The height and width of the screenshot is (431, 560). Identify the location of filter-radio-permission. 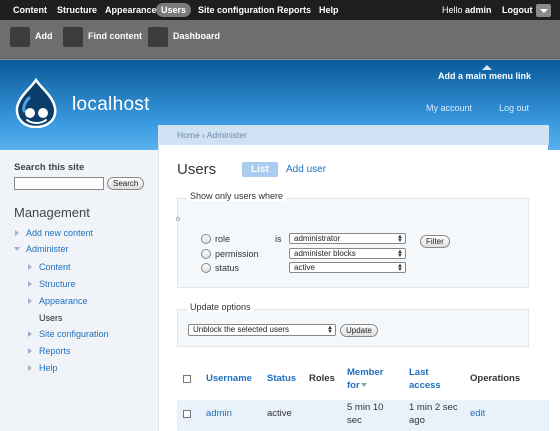
(206, 254).